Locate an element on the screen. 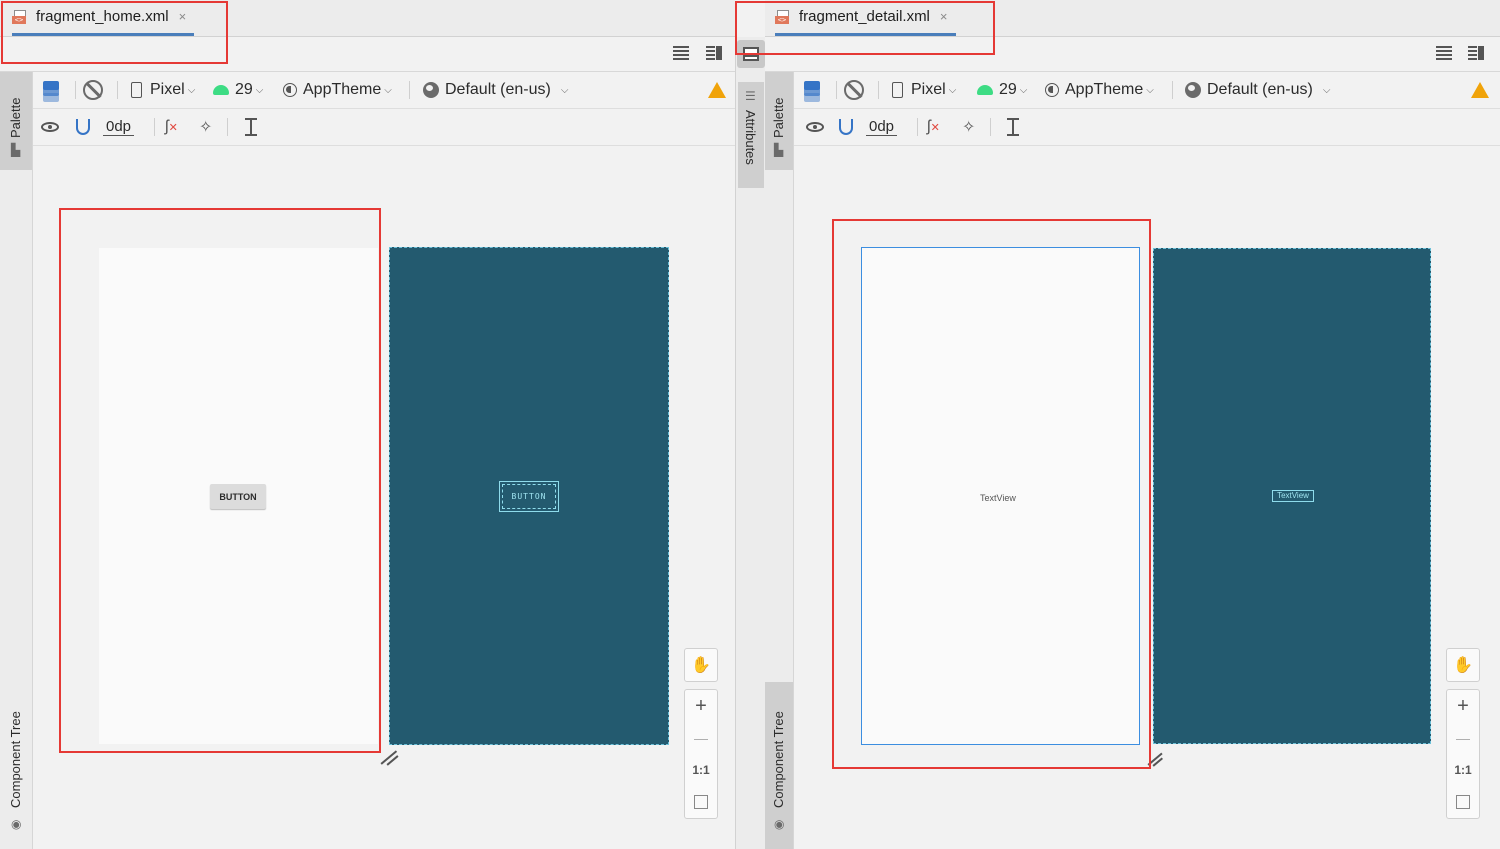 Image resolution: width=1500 pixels, height=849 pixels. theme-icon is located at coordinates (290, 90).